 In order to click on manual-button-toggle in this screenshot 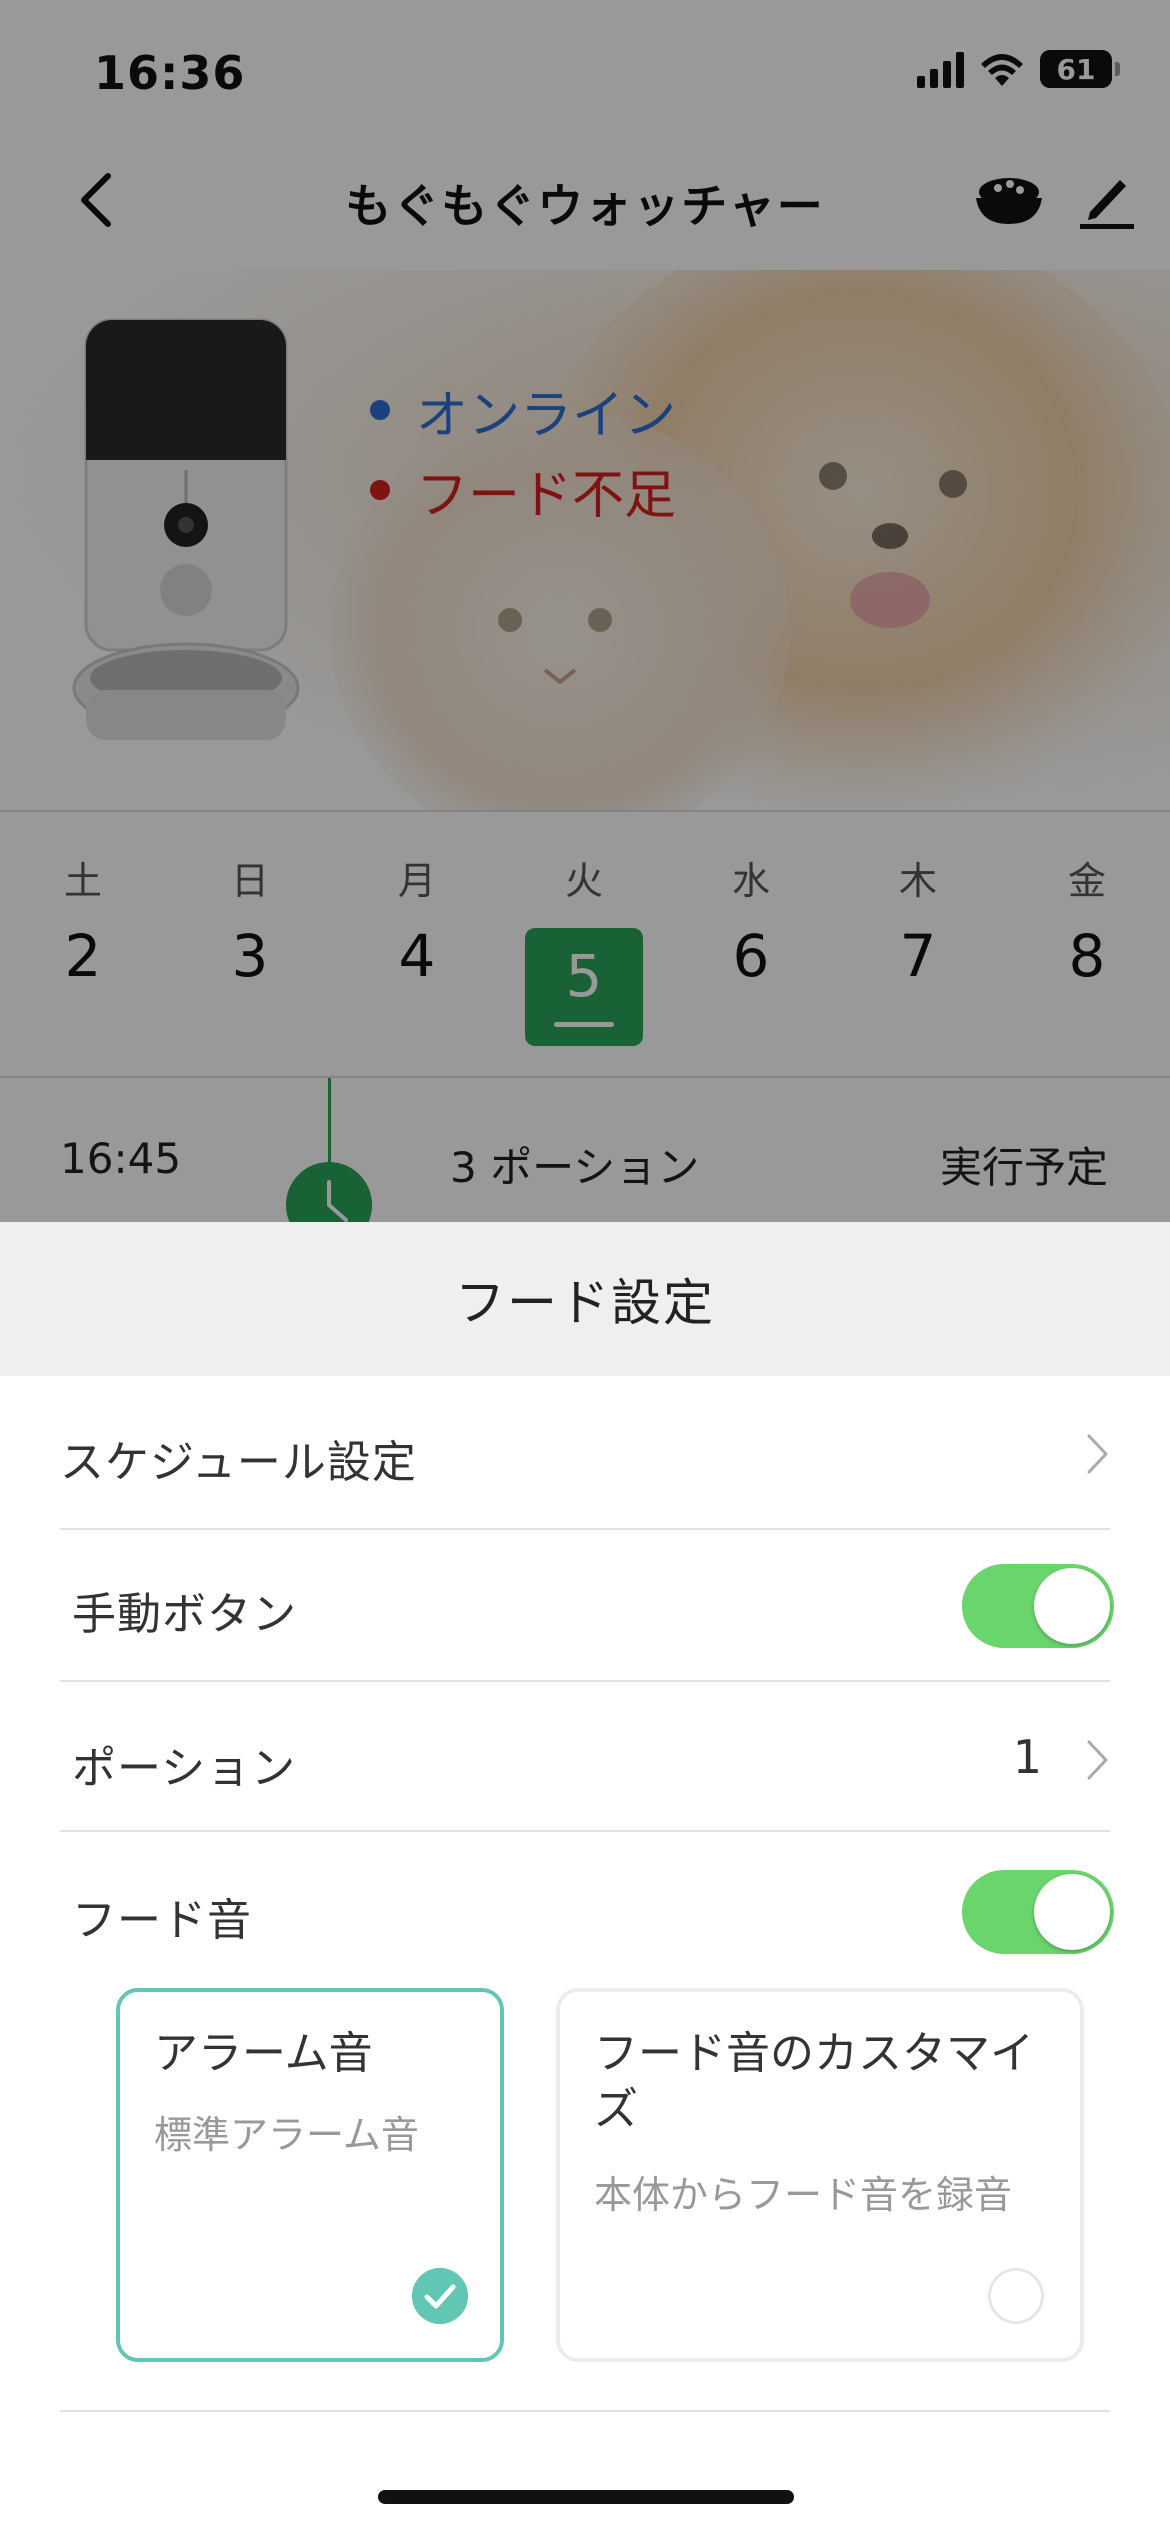, I will do `click(1038, 1606)`.